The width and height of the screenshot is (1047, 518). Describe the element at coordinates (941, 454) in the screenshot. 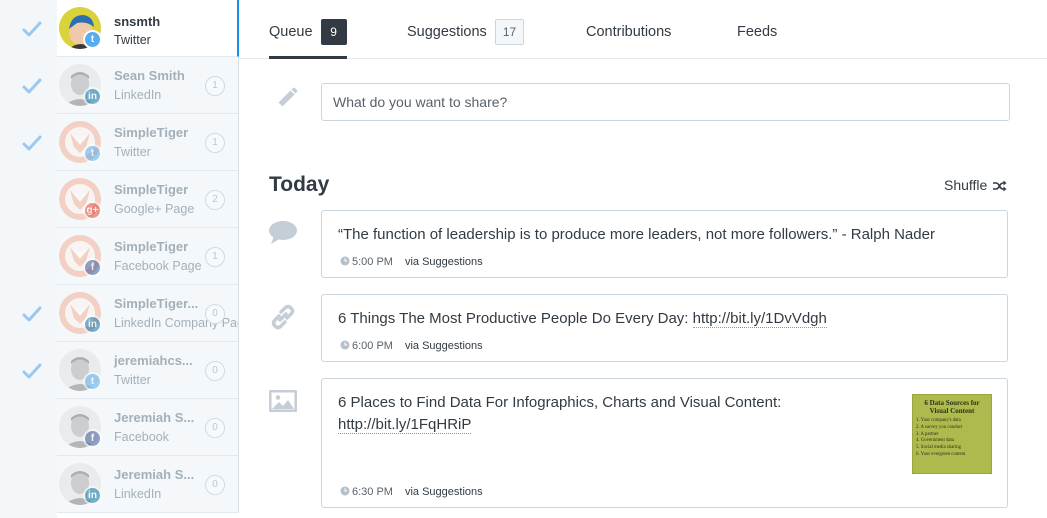

I see `thumbnail-line: 6. Your evergreen content` at that location.